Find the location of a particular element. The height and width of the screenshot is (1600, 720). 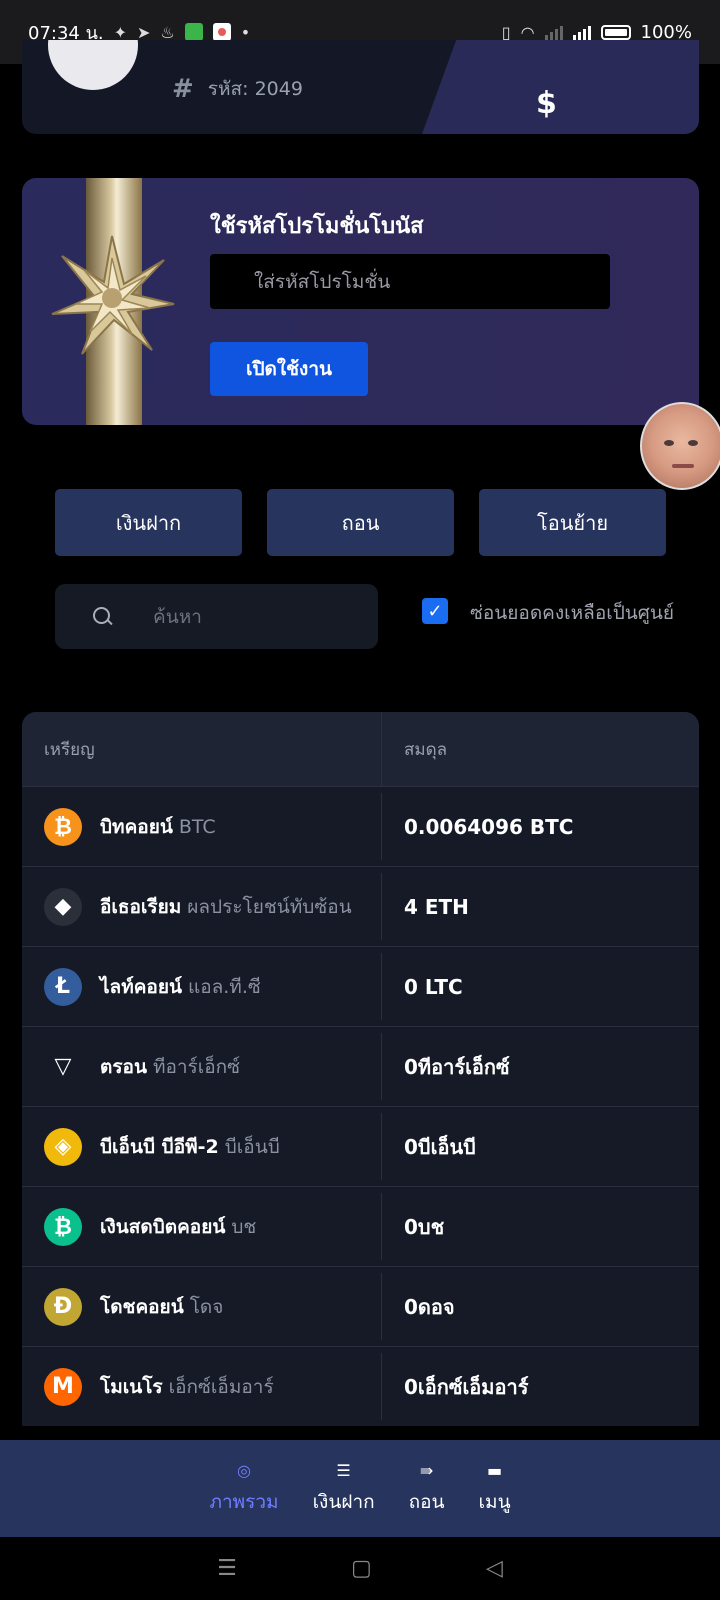

wifi-icon: ◠ is located at coordinates (527, 32).